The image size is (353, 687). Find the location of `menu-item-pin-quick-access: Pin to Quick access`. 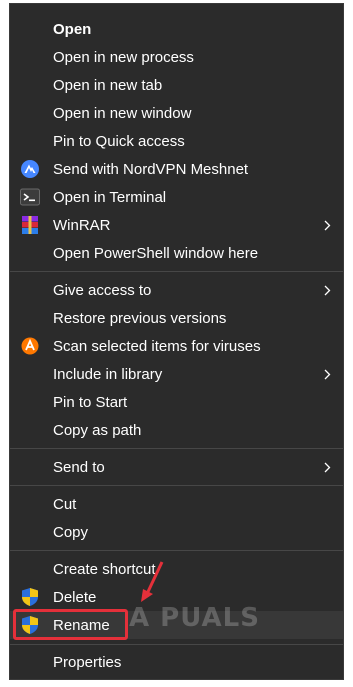

menu-item-pin-quick-access: Pin to Quick access is located at coordinates (176, 141).